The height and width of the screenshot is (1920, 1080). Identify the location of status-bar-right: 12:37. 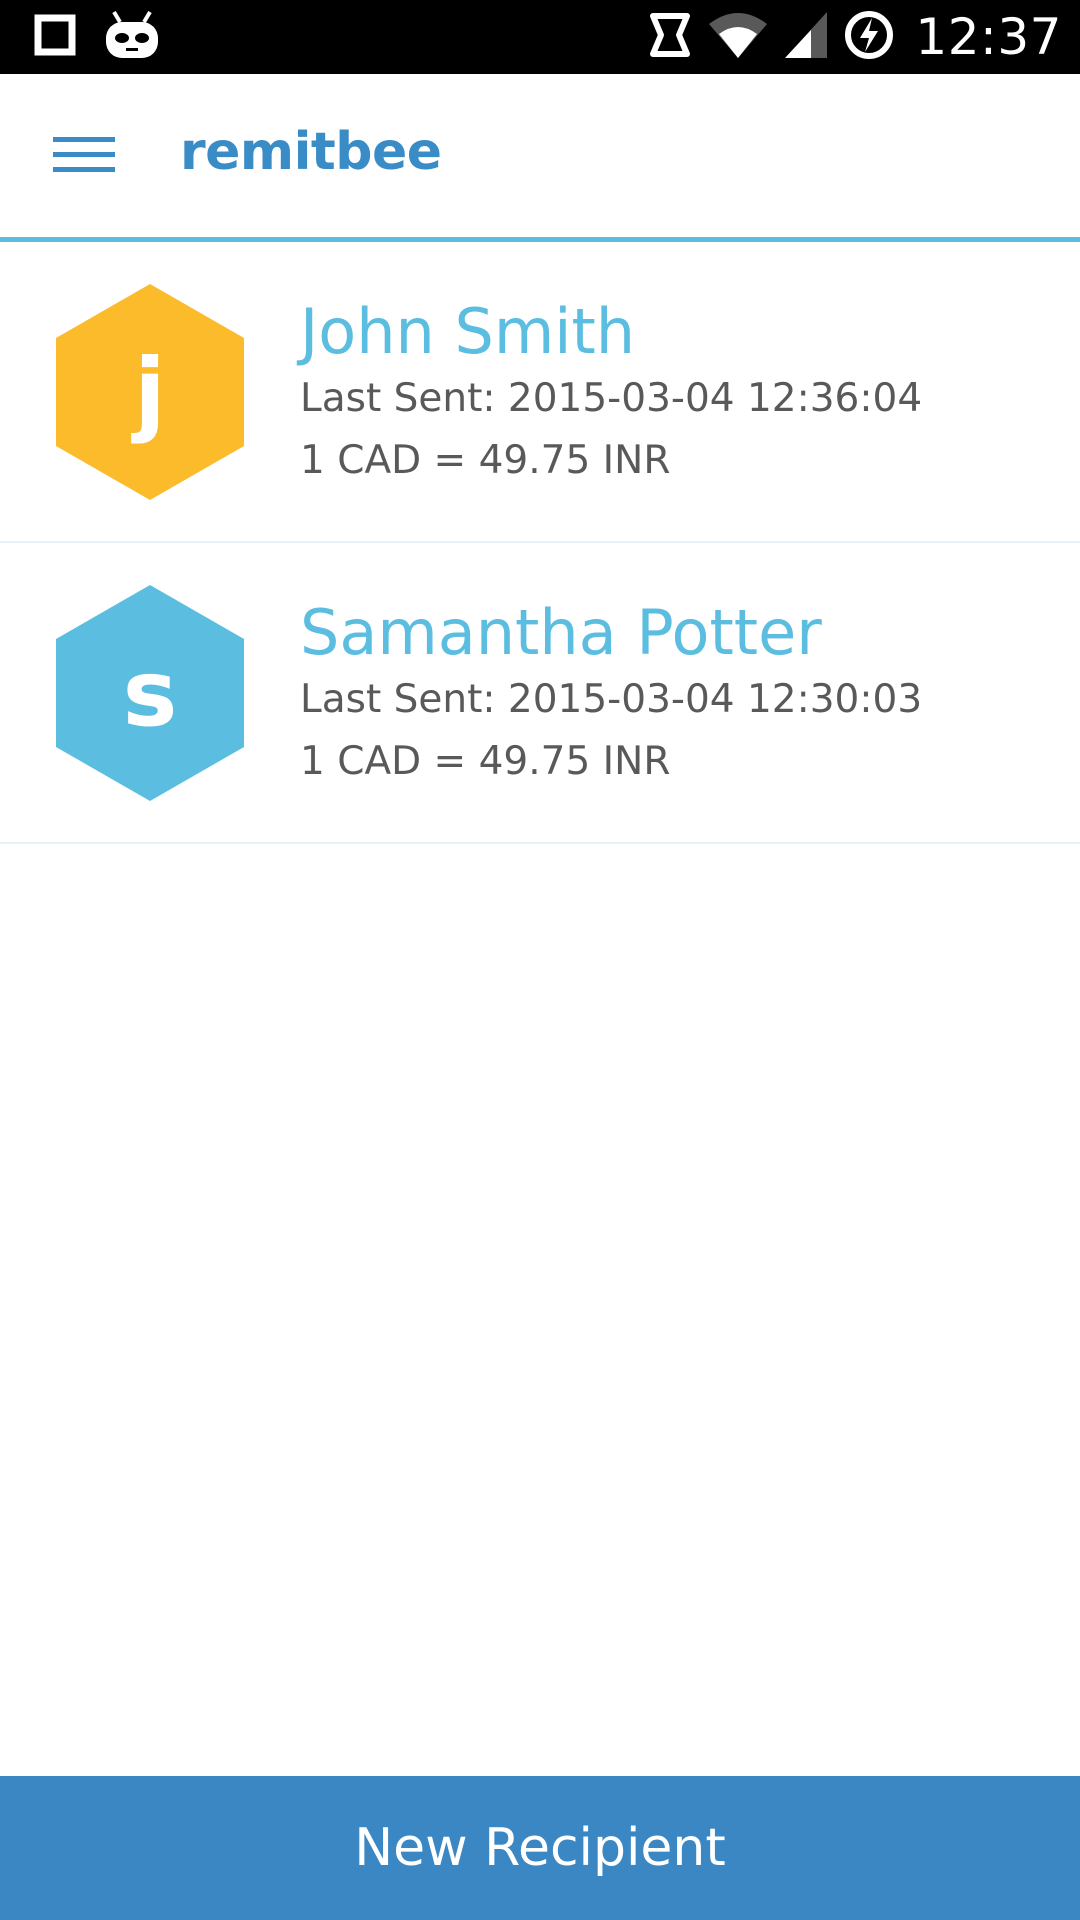
(854, 37).